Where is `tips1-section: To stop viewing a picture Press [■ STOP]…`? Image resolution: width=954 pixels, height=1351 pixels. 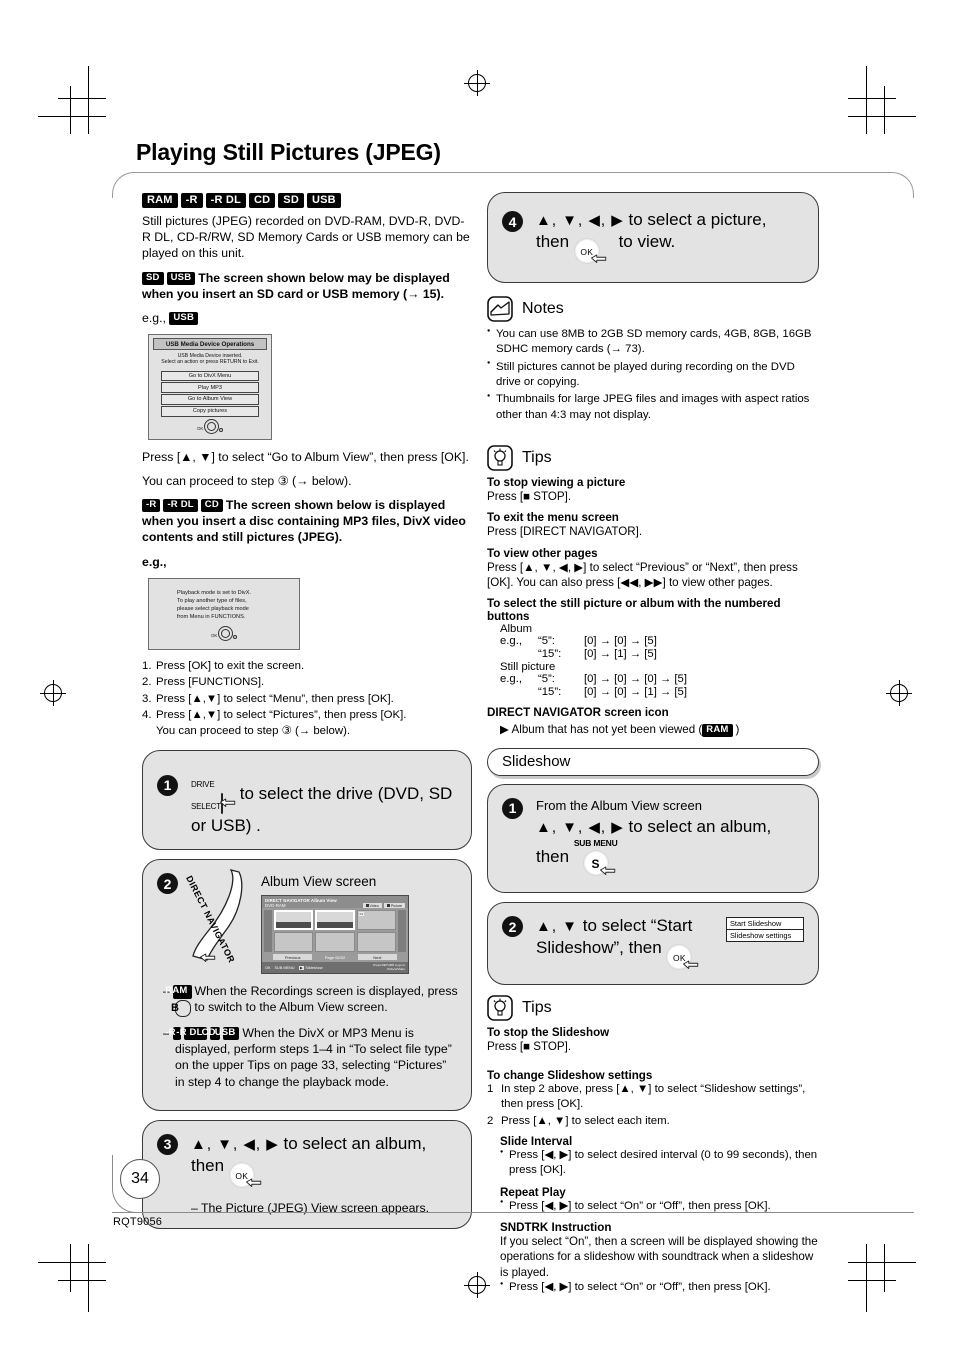 tips1-section: To stop viewing a picture Press [■ STOP]… is located at coordinates (653, 490).